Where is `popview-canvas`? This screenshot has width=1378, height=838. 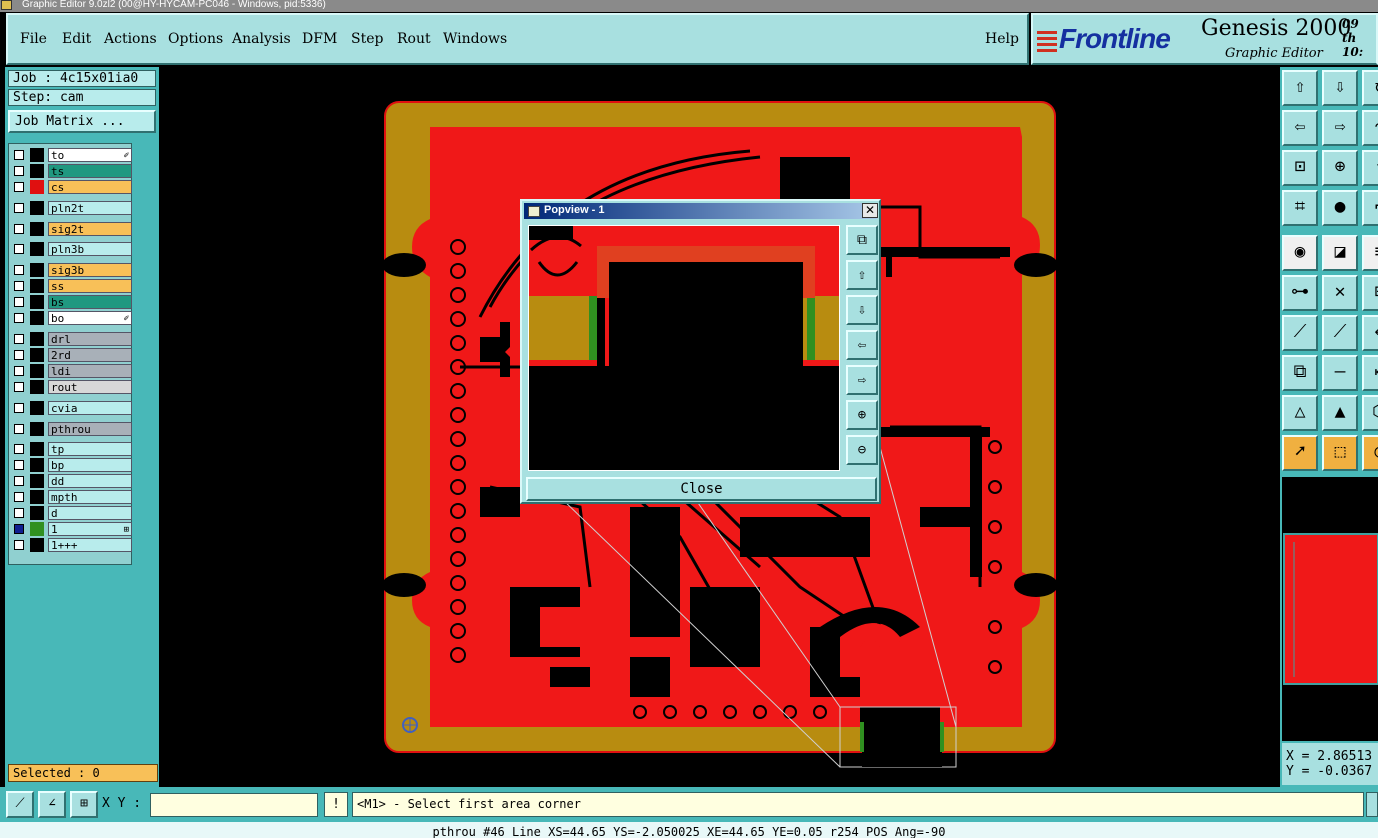
popview-canvas is located at coordinates (684, 348).